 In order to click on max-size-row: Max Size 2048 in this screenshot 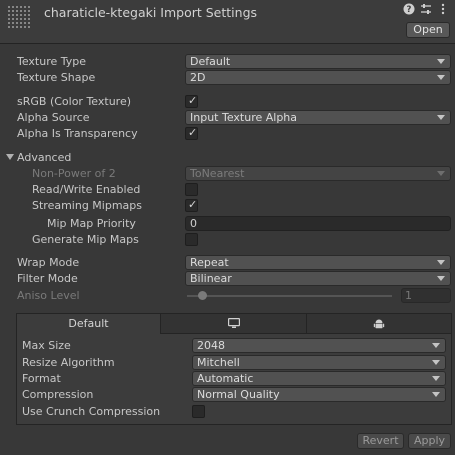, I will do `click(234, 346)`.